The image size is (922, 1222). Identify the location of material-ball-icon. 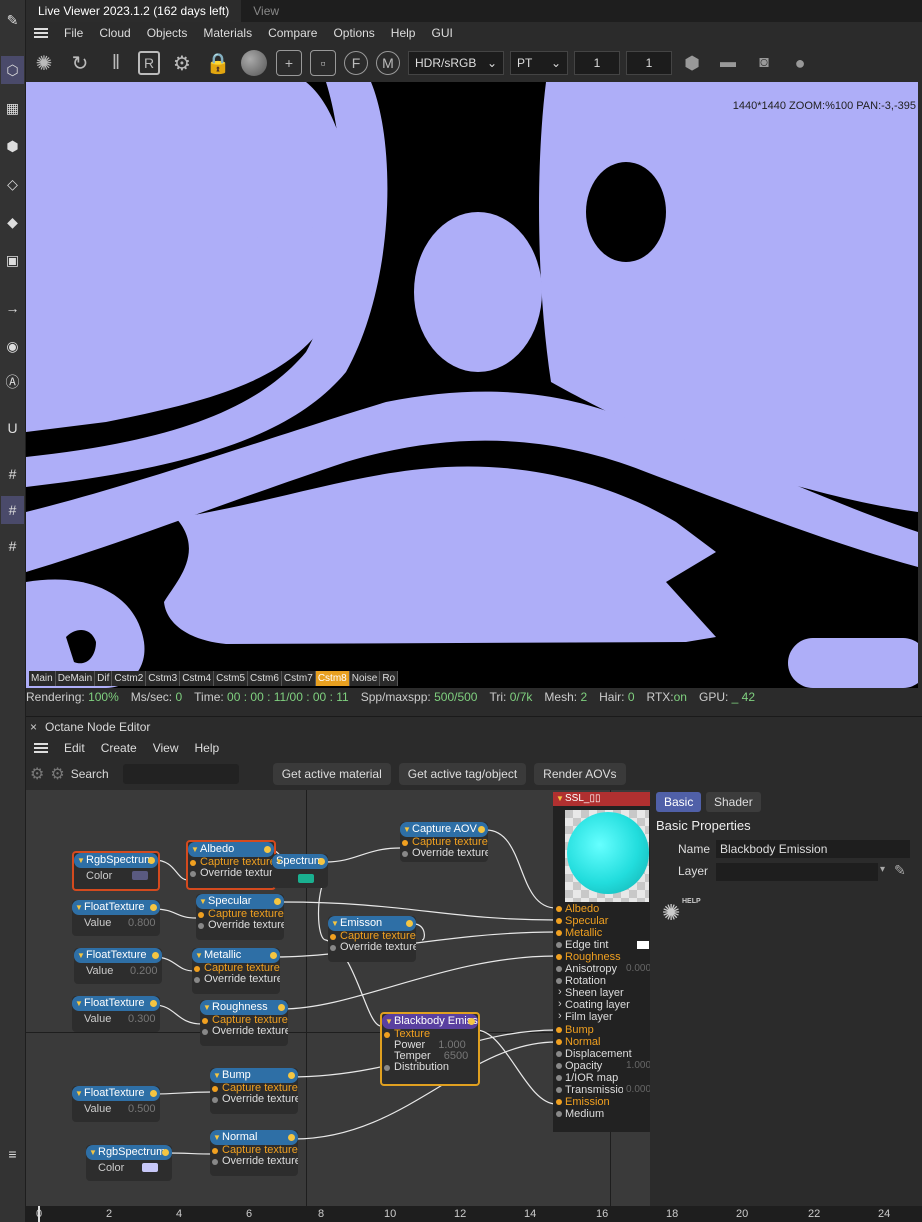
(254, 63).